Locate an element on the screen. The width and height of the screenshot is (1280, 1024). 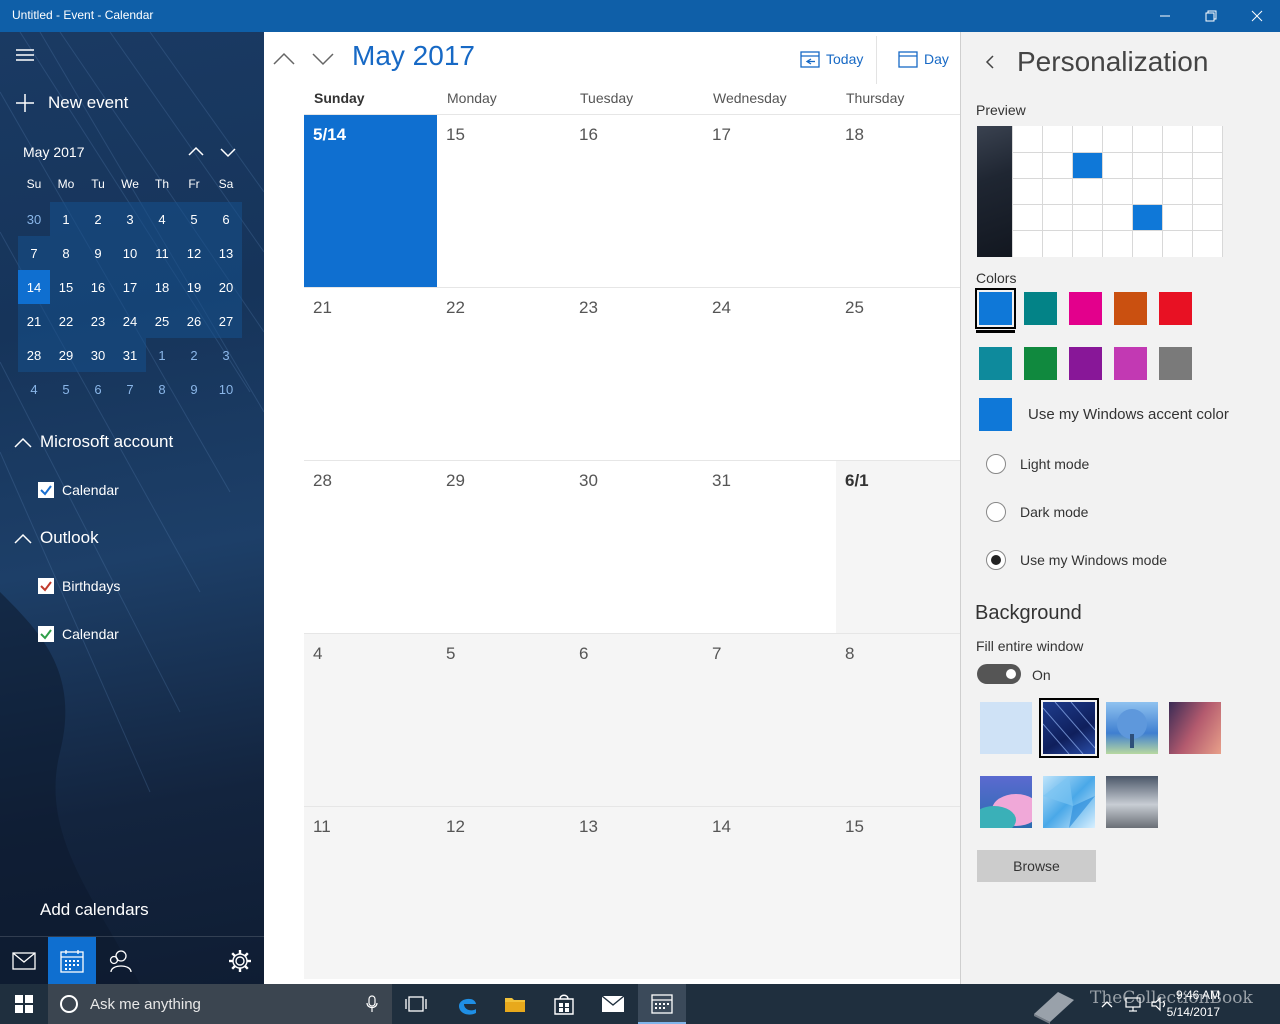
dark-mode-radio: Dark mode is located at coordinates (1037, 512).